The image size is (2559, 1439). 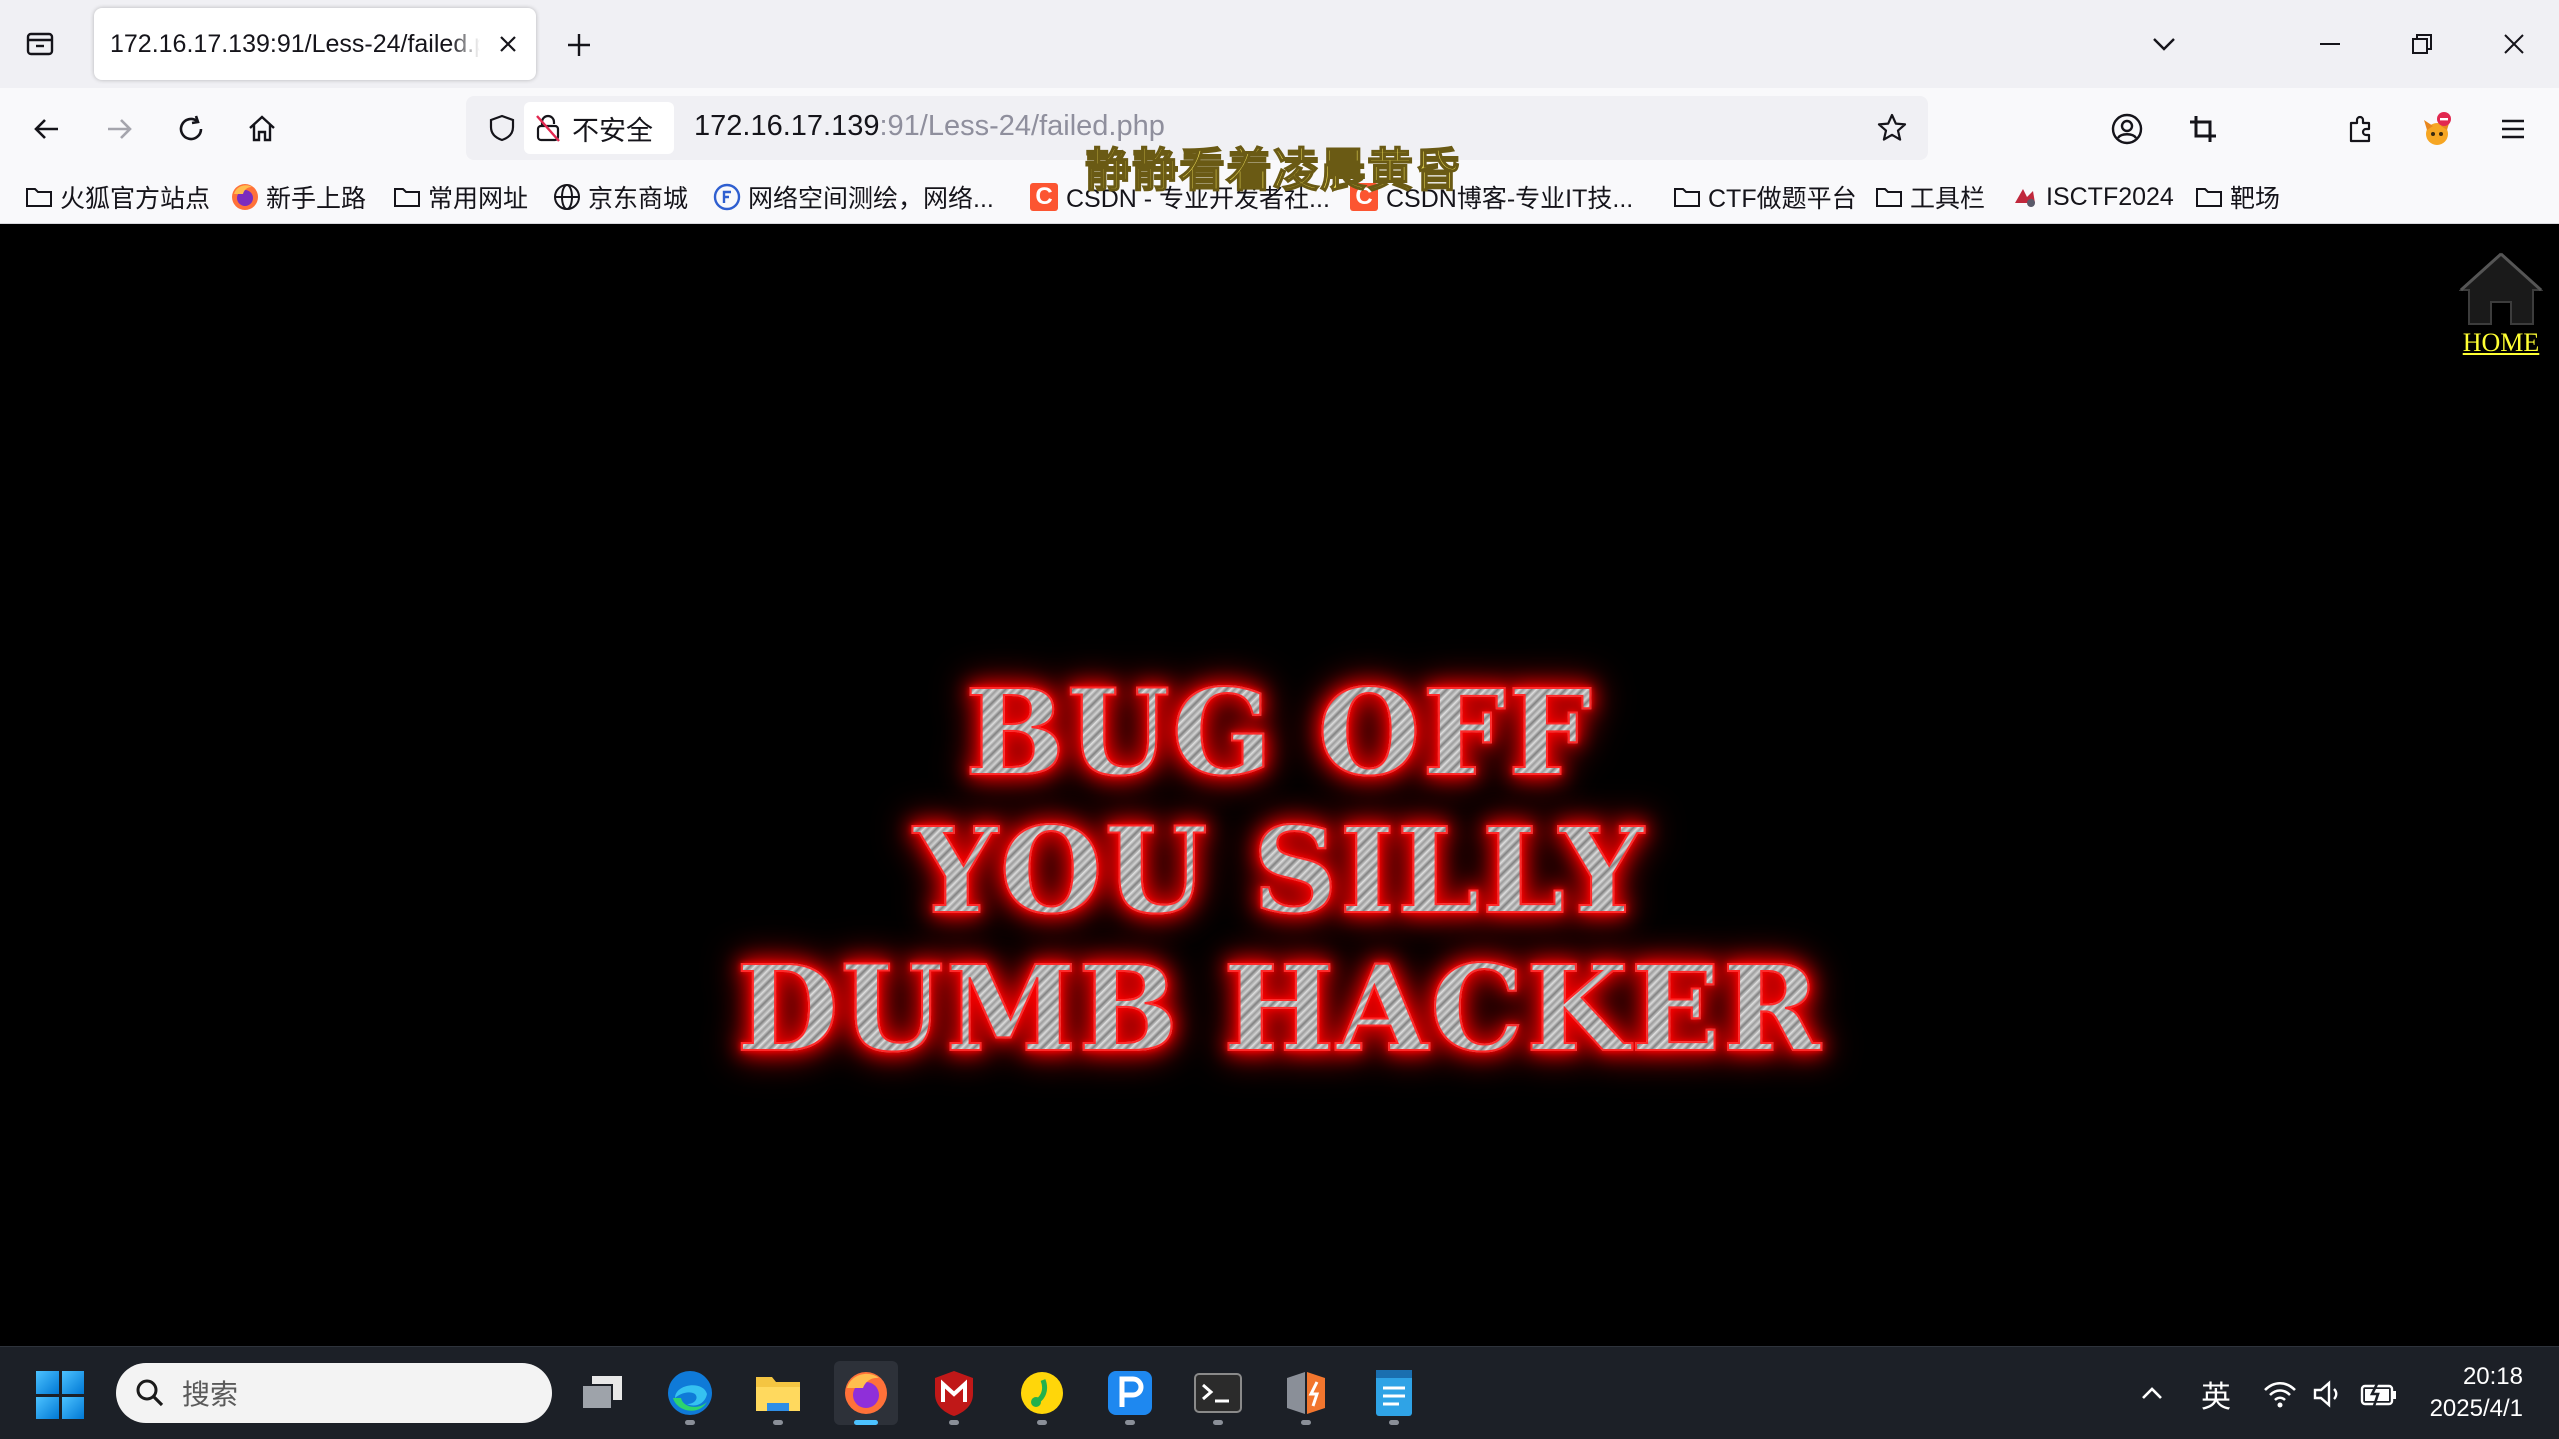 What do you see at coordinates (2255, 199) in the screenshot?
I see `bookmark-label: 靶场` at bounding box center [2255, 199].